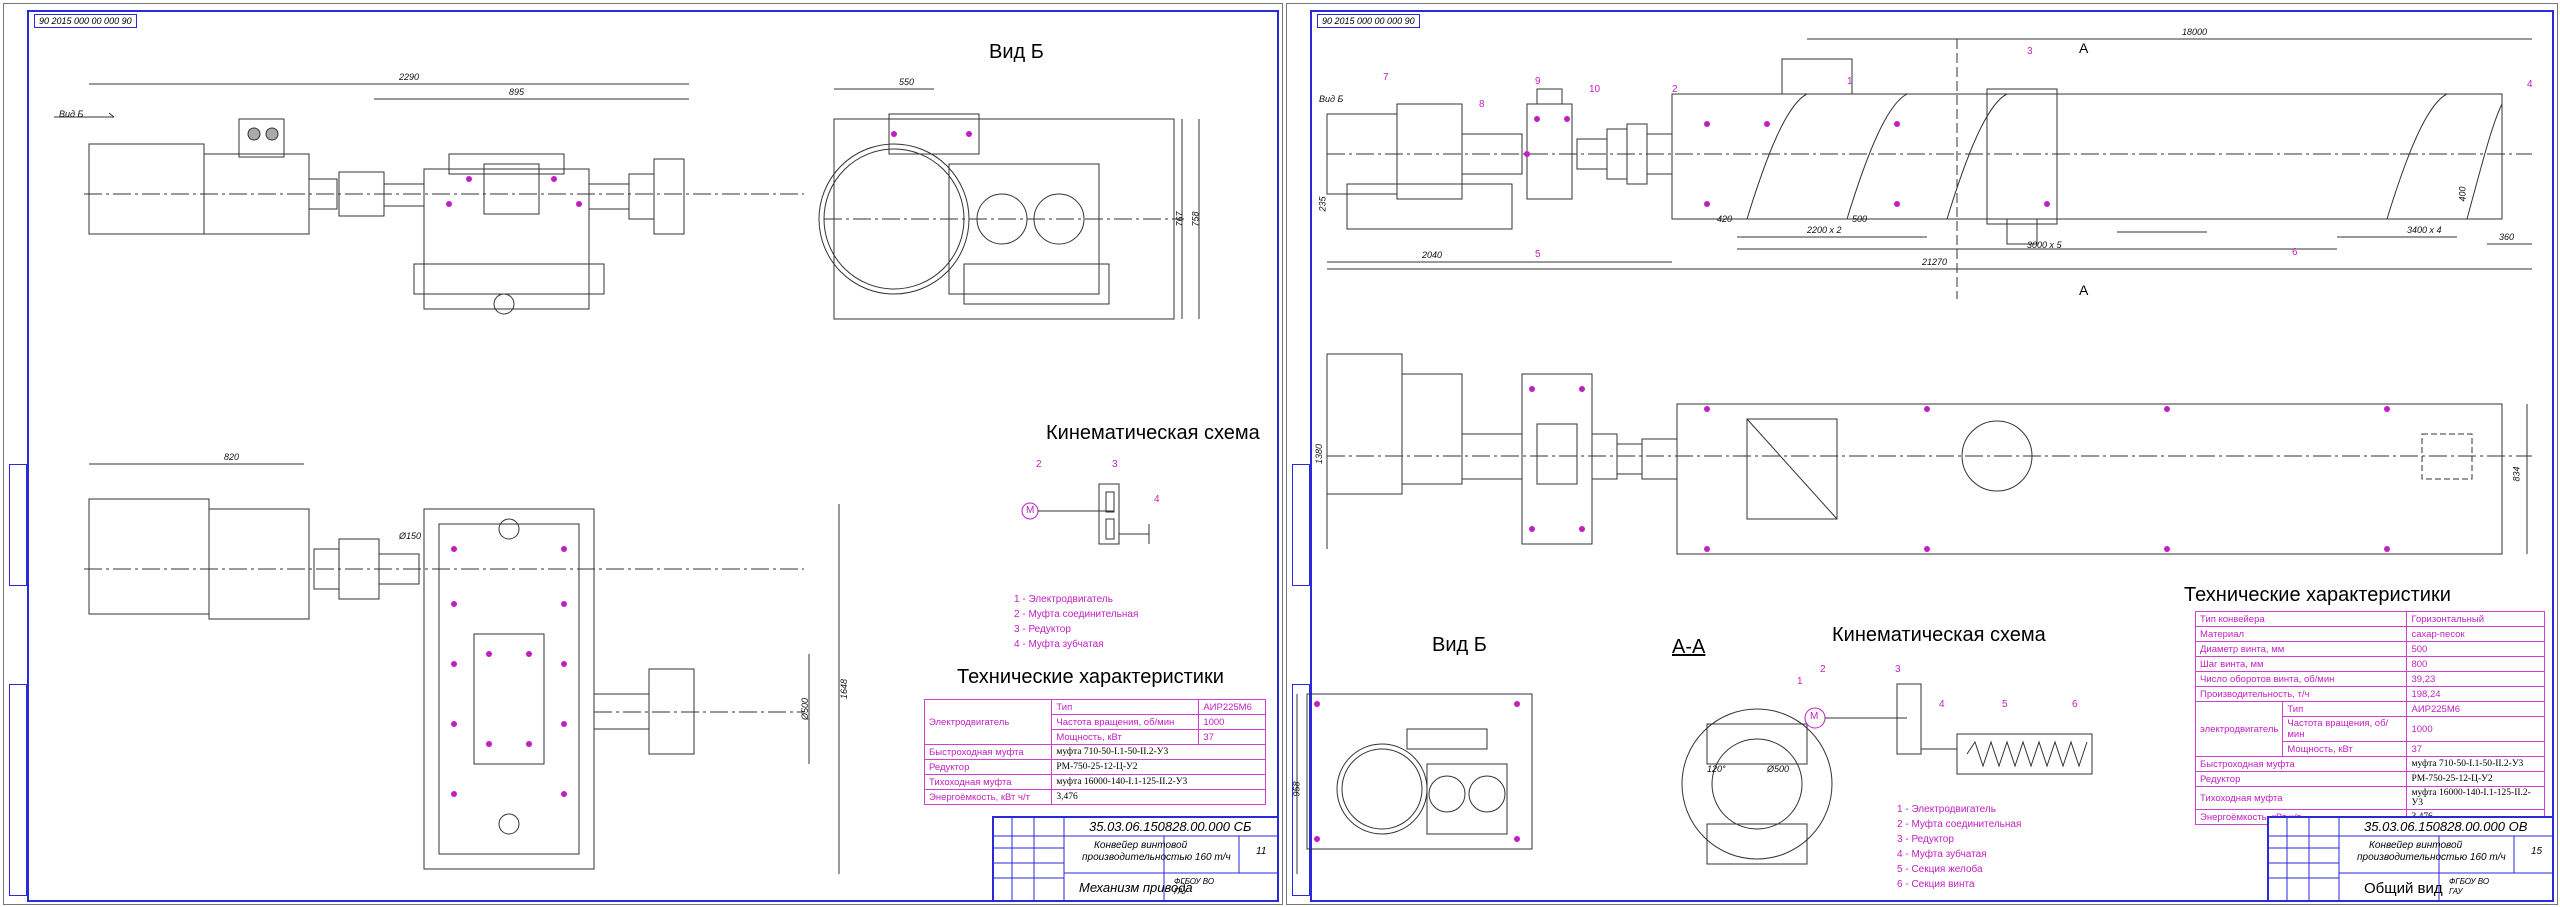 The image size is (2560, 907). What do you see at coordinates (2301, 649) in the screenshot?
I see `spec-cell: Диаметр винта, мм` at bounding box center [2301, 649].